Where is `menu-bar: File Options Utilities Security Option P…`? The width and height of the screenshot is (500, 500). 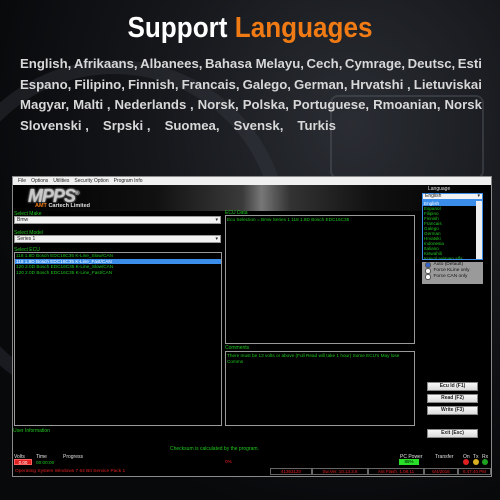 menu-bar: File Options Utilities Security Option P… is located at coordinates (252, 181).